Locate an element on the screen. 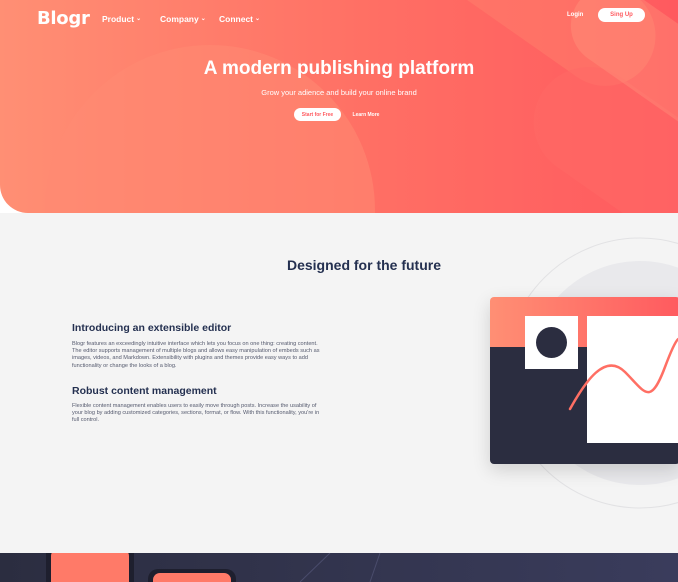 The height and width of the screenshot is (582, 678). nav-item-label: Product is located at coordinates (118, 19).